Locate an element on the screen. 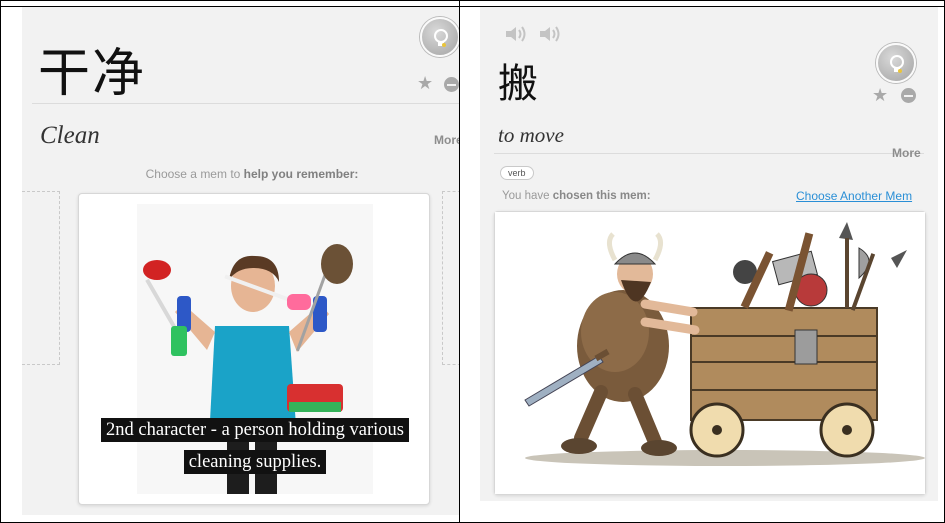 This screenshot has width=945, height=523. hanzi-characters: 干净 is located at coordinates (92, 74).